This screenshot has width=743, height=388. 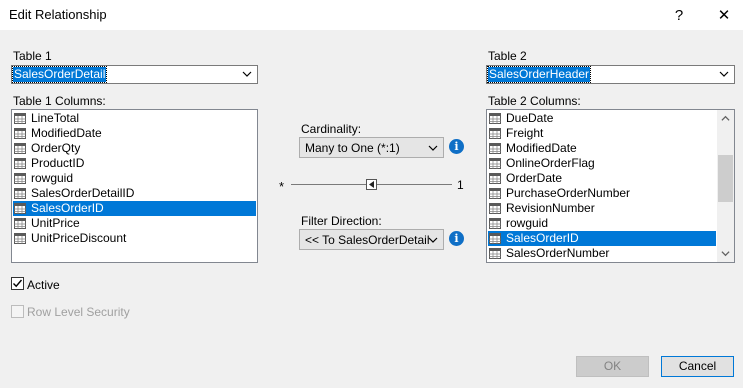 I want to click on scroll-up-icon, so click(x=725, y=118).